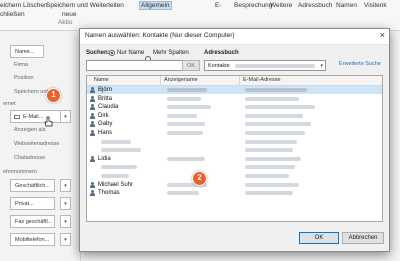  Describe the element at coordinates (346, 5) in the screenshot. I see `ribbon-names: Namen` at that location.